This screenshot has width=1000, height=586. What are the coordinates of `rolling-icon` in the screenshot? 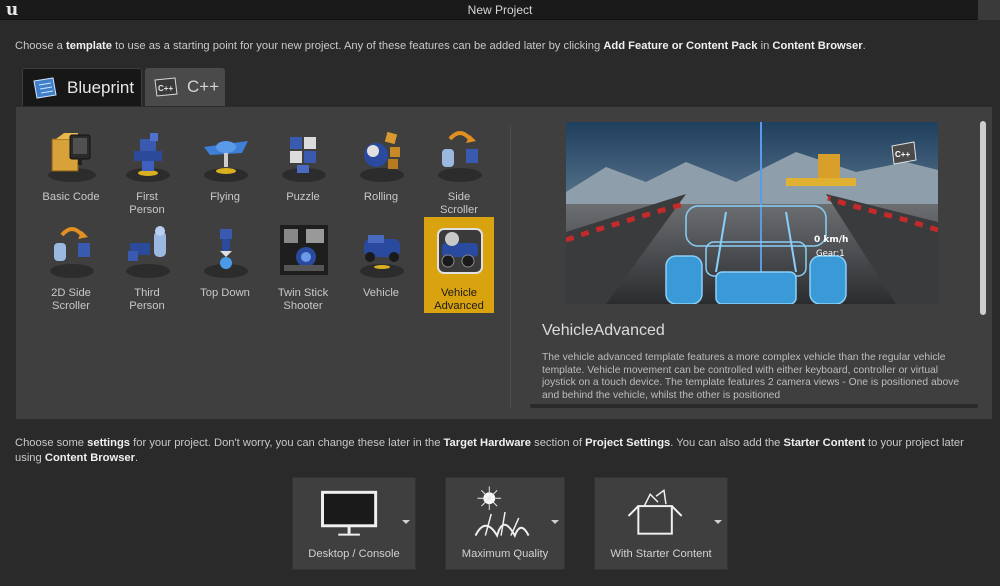 It's located at (382, 156).